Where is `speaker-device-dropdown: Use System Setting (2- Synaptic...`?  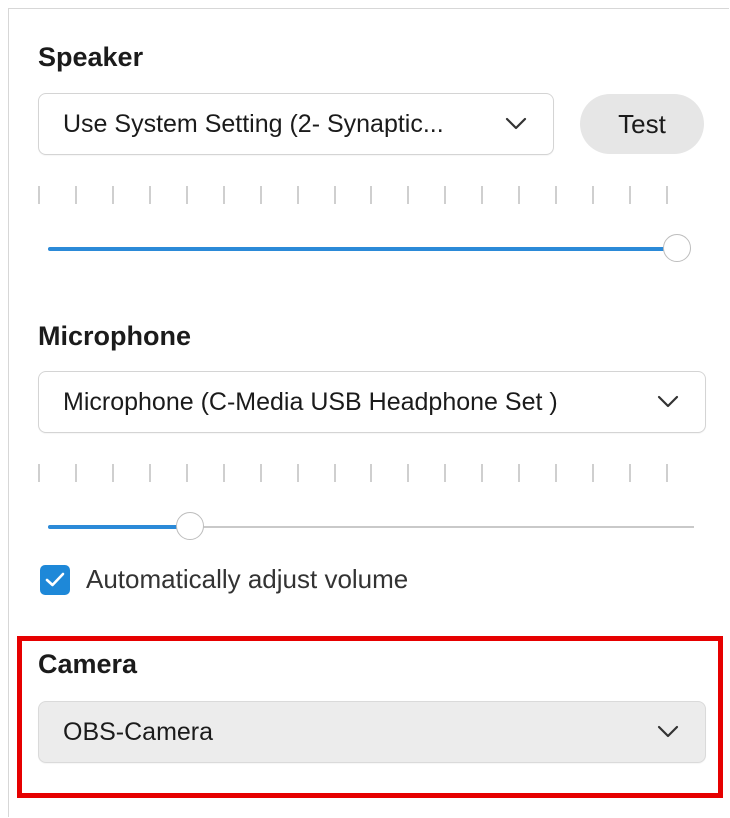
speaker-device-dropdown: Use System Setting (2- Synaptic... is located at coordinates (296, 124).